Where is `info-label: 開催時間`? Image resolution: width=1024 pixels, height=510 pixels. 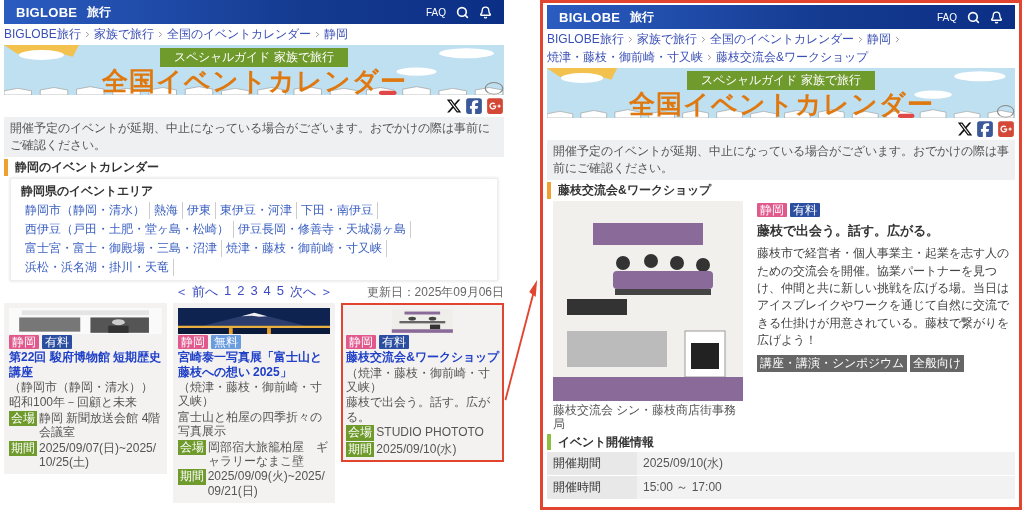
info-label: 開催時間 is located at coordinates (592, 488).